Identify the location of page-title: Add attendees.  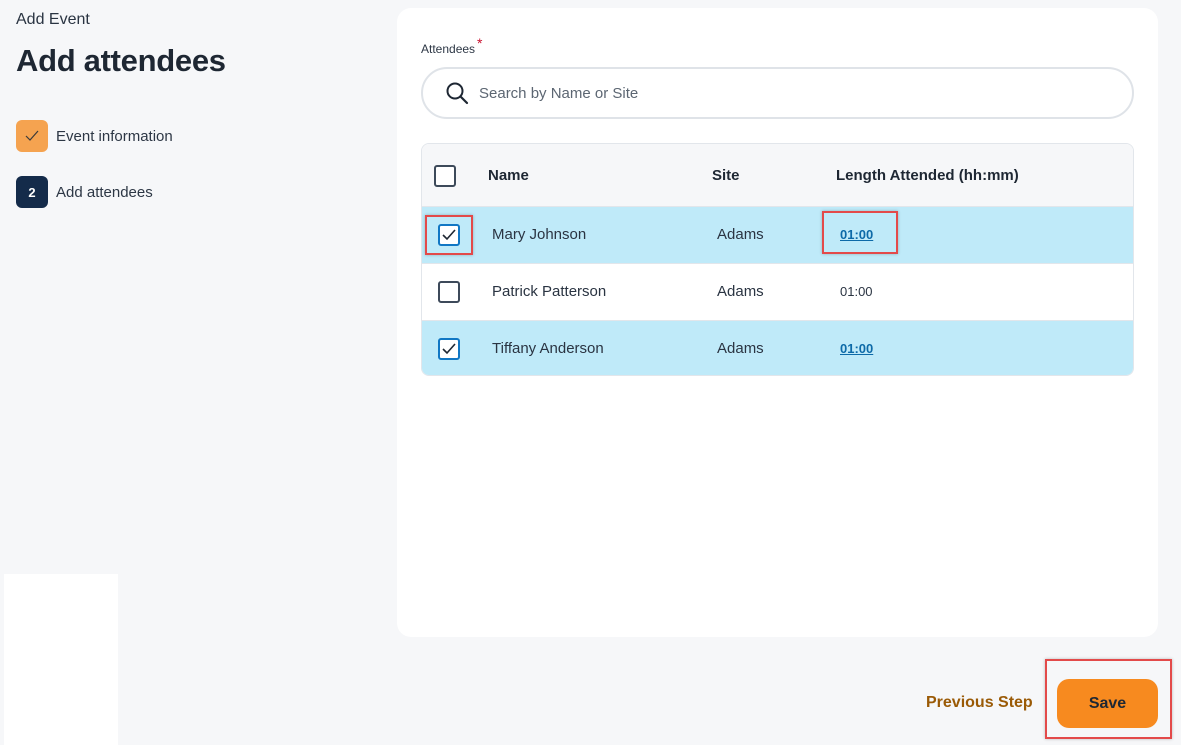
(121, 60).